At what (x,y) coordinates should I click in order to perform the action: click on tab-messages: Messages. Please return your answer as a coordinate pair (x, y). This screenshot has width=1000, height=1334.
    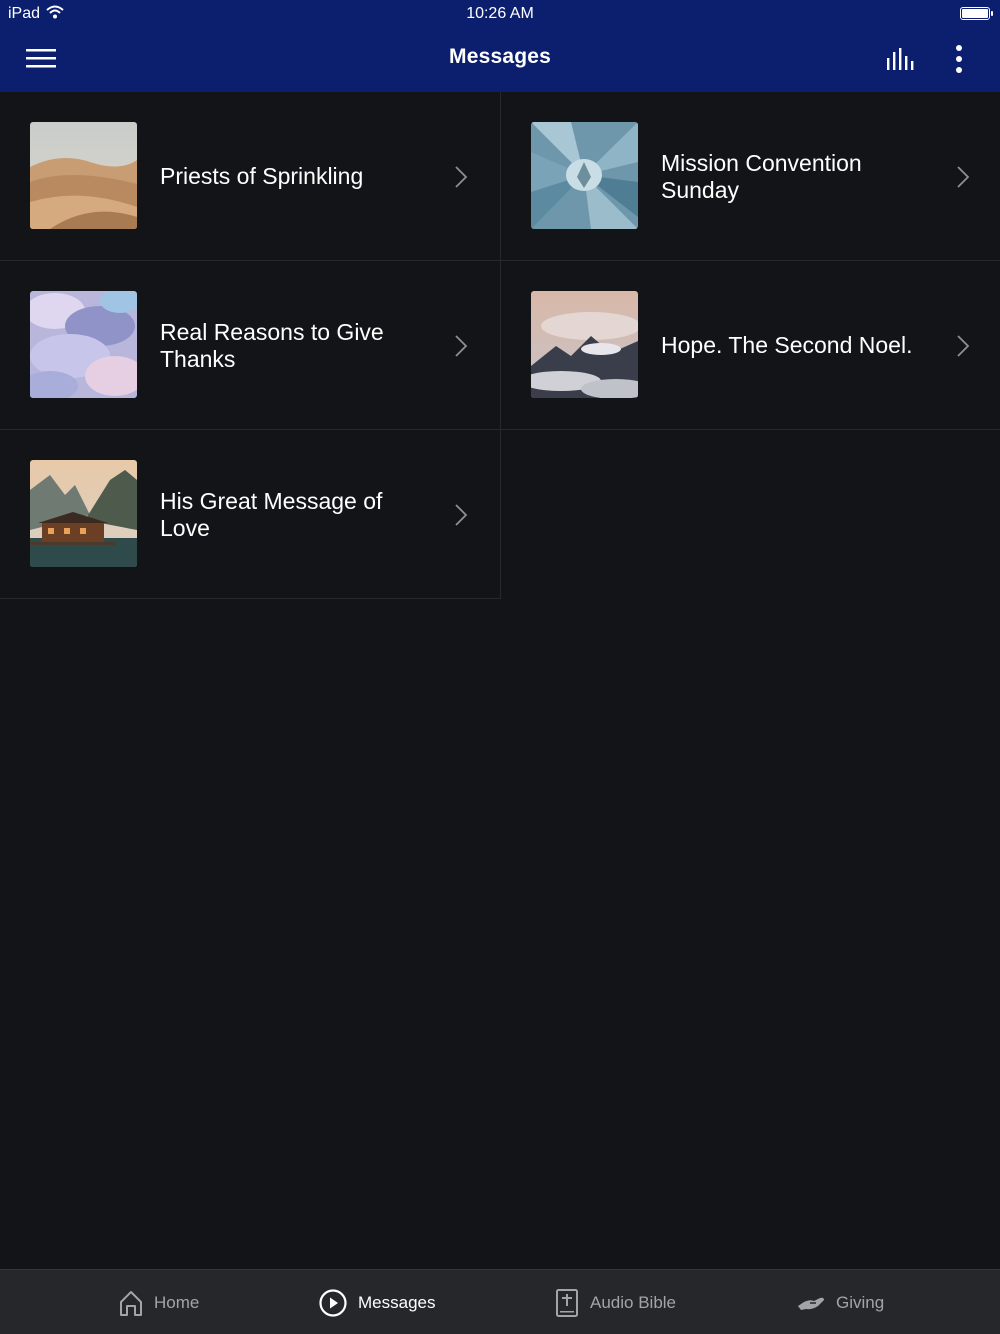
    Looking at the image, I should click on (376, 1302).